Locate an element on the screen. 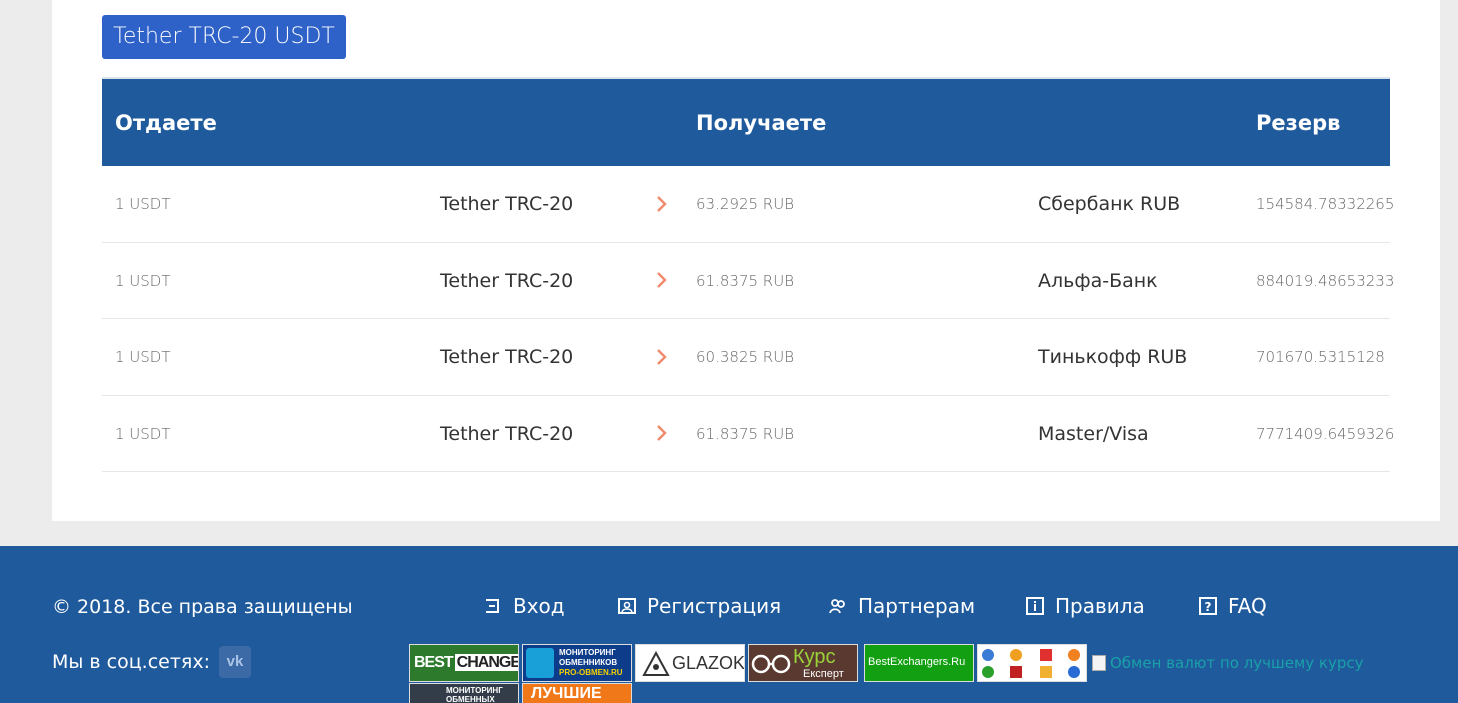 The image size is (1458, 703). faq-label: FAQ is located at coordinates (1247, 606).